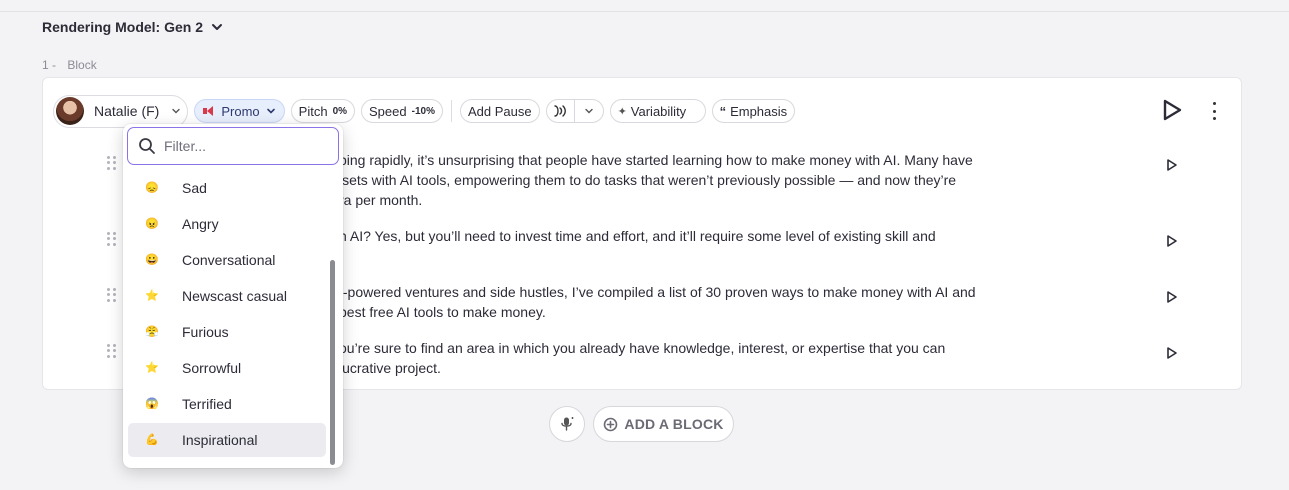 The width and height of the screenshot is (1289, 490). I want to click on variability-button: ✦ Variability, so click(657, 111).